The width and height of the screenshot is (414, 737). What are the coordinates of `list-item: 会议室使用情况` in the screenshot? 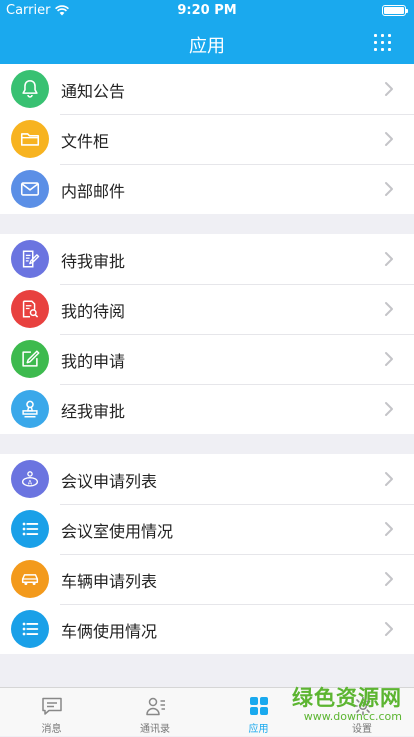 It's located at (207, 529).